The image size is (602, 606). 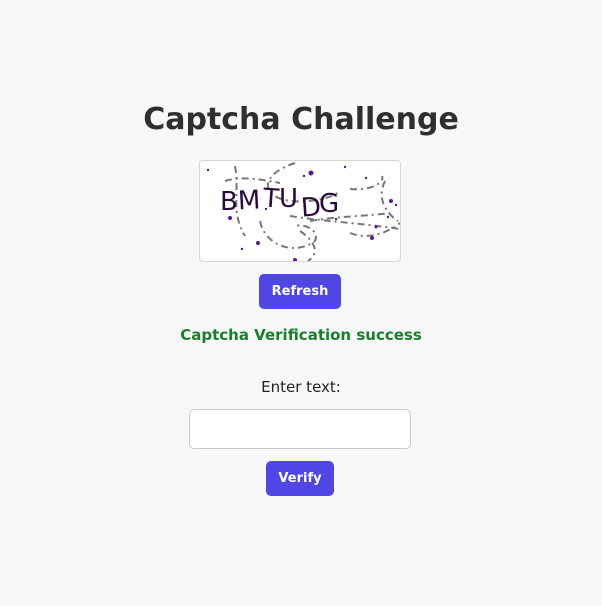 I want to click on captcha-image: B M T U D G, so click(x=300, y=211).